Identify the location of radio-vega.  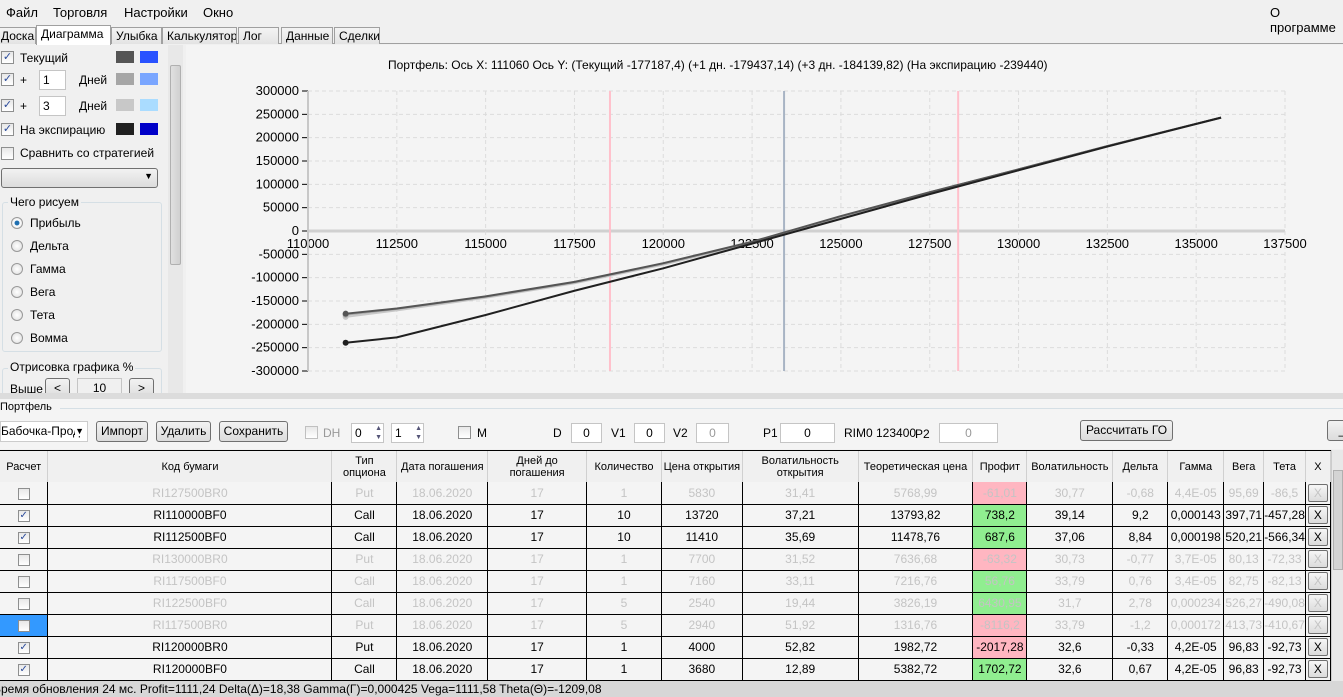
(17, 292).